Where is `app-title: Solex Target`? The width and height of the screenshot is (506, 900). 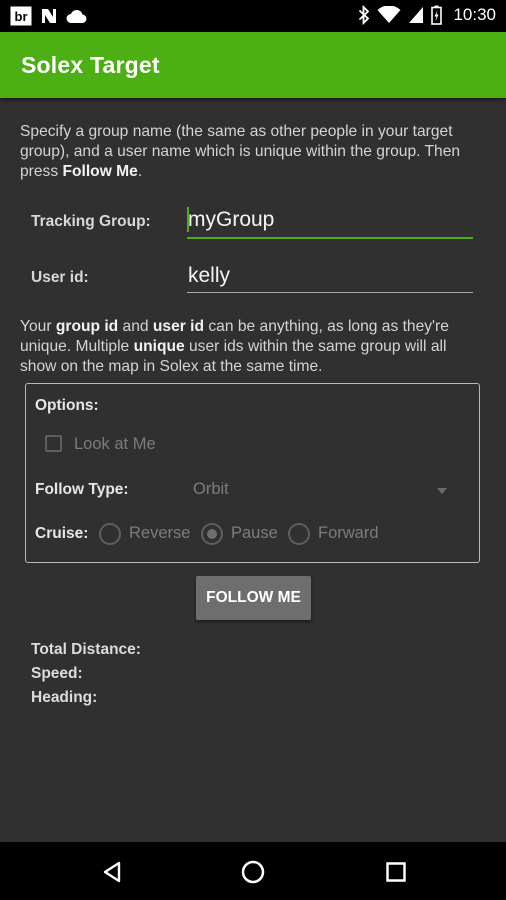 app-title: Solex Target is located at coordinates (90, 65).